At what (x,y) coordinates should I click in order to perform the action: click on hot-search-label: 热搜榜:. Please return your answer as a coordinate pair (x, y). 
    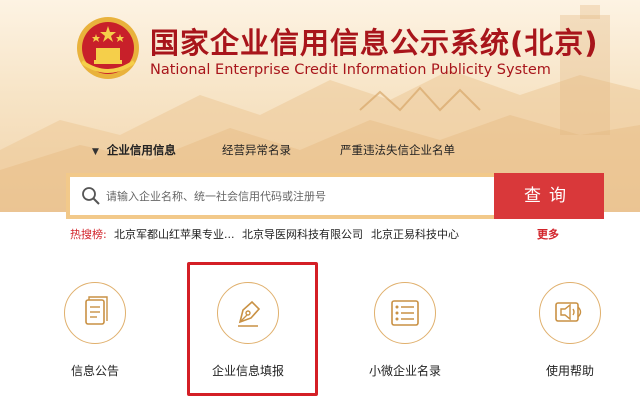
    Looking at the image, I should click on (88, 234).